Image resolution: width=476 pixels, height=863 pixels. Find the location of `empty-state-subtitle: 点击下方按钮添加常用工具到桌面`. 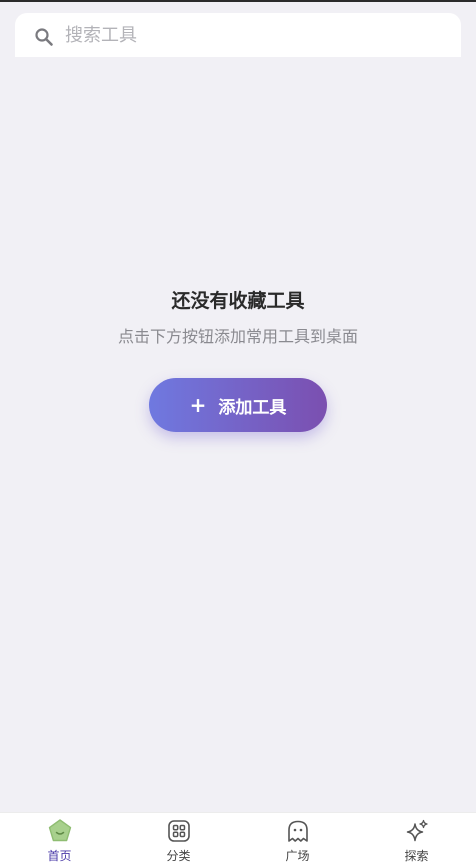

empty-state-subtitle: 点击下方按钮添加常用工具到桌面 is located at coordinates (237, 336).